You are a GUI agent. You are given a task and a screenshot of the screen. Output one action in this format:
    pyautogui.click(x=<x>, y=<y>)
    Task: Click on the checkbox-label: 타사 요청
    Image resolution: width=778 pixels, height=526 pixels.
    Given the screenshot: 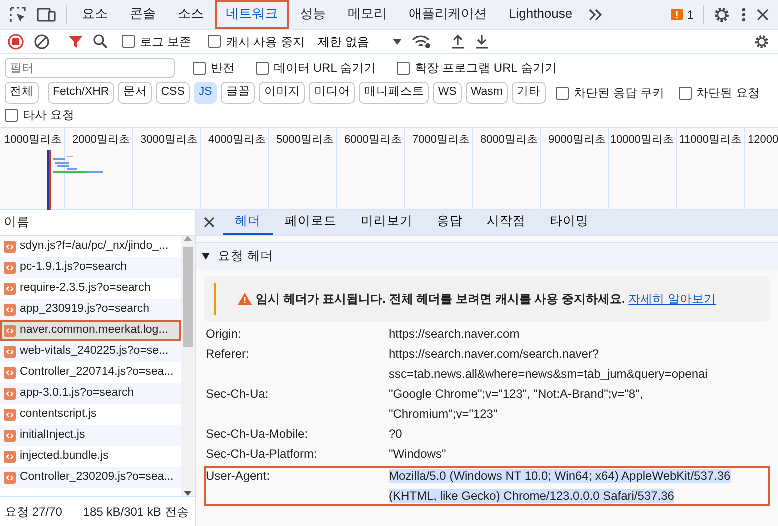 What is the action you would take?
    pyautogui.click(x=48, y=115)
    